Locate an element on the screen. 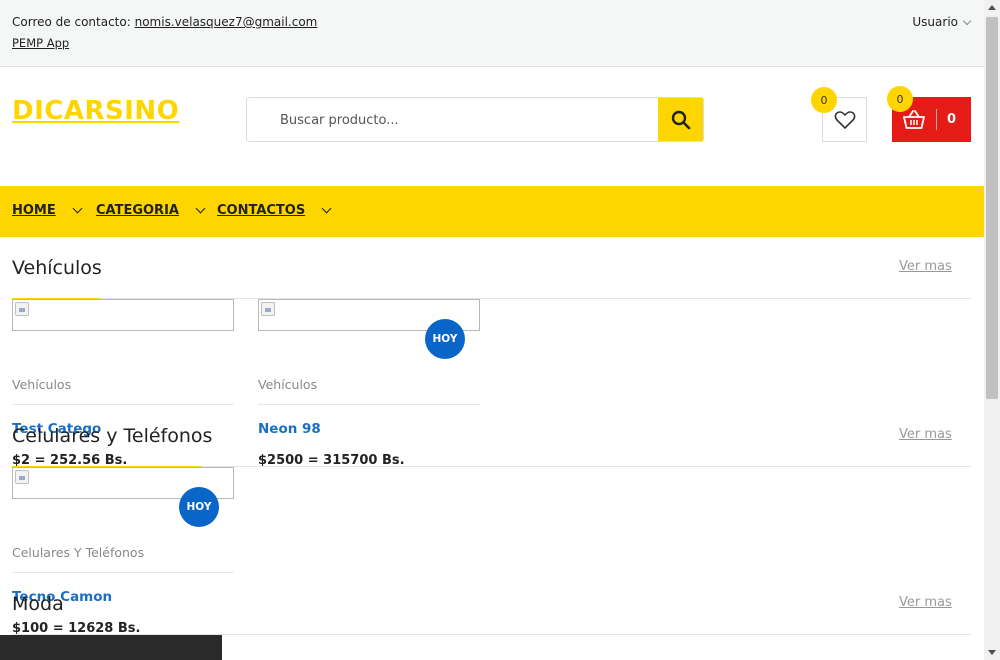 The width and height of the screenshot is (1000, 660). wishlist-count-badge: 0 is located at coordinates (824, 100).